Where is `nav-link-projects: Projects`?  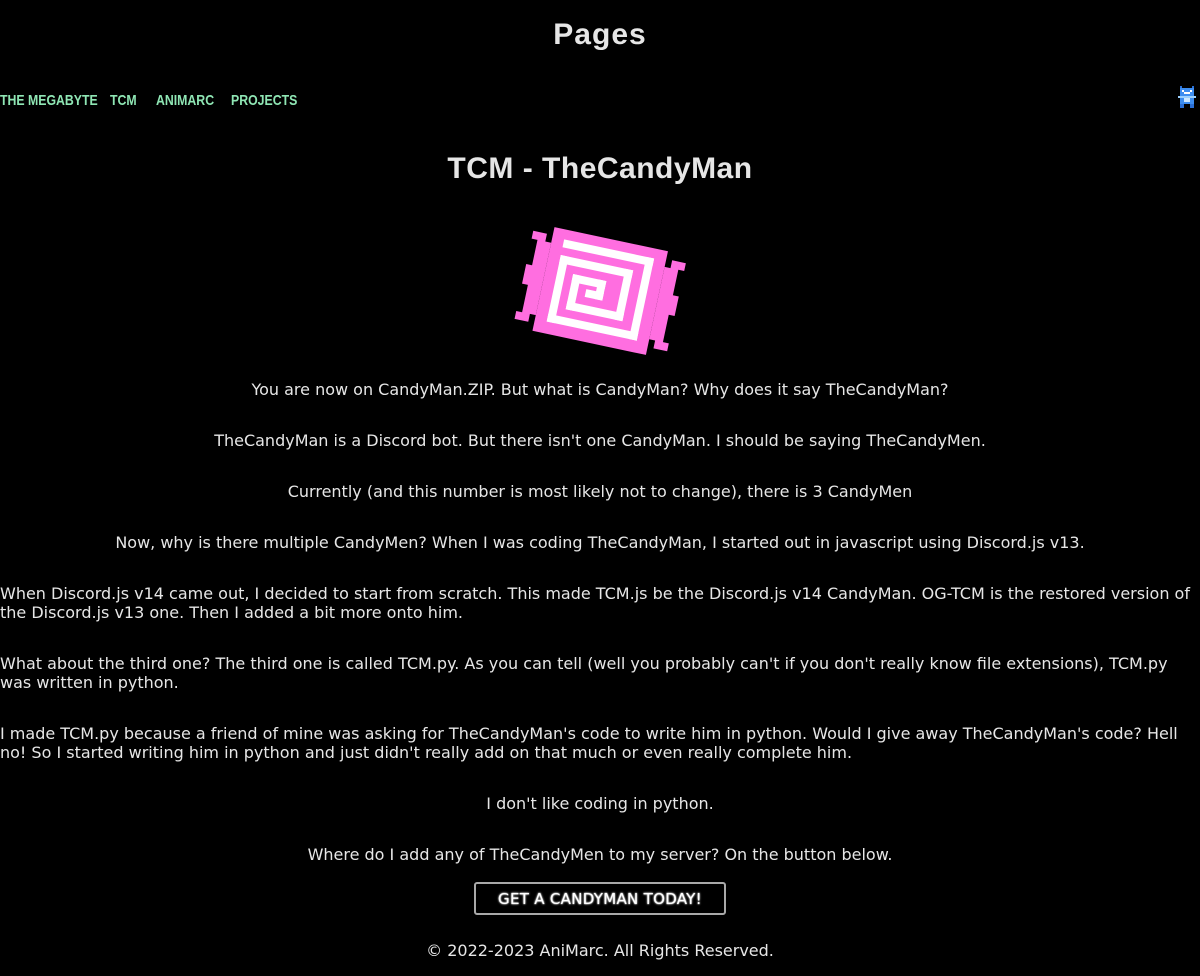 nav-link-projects: Projects is located at coordinates (264, 100).